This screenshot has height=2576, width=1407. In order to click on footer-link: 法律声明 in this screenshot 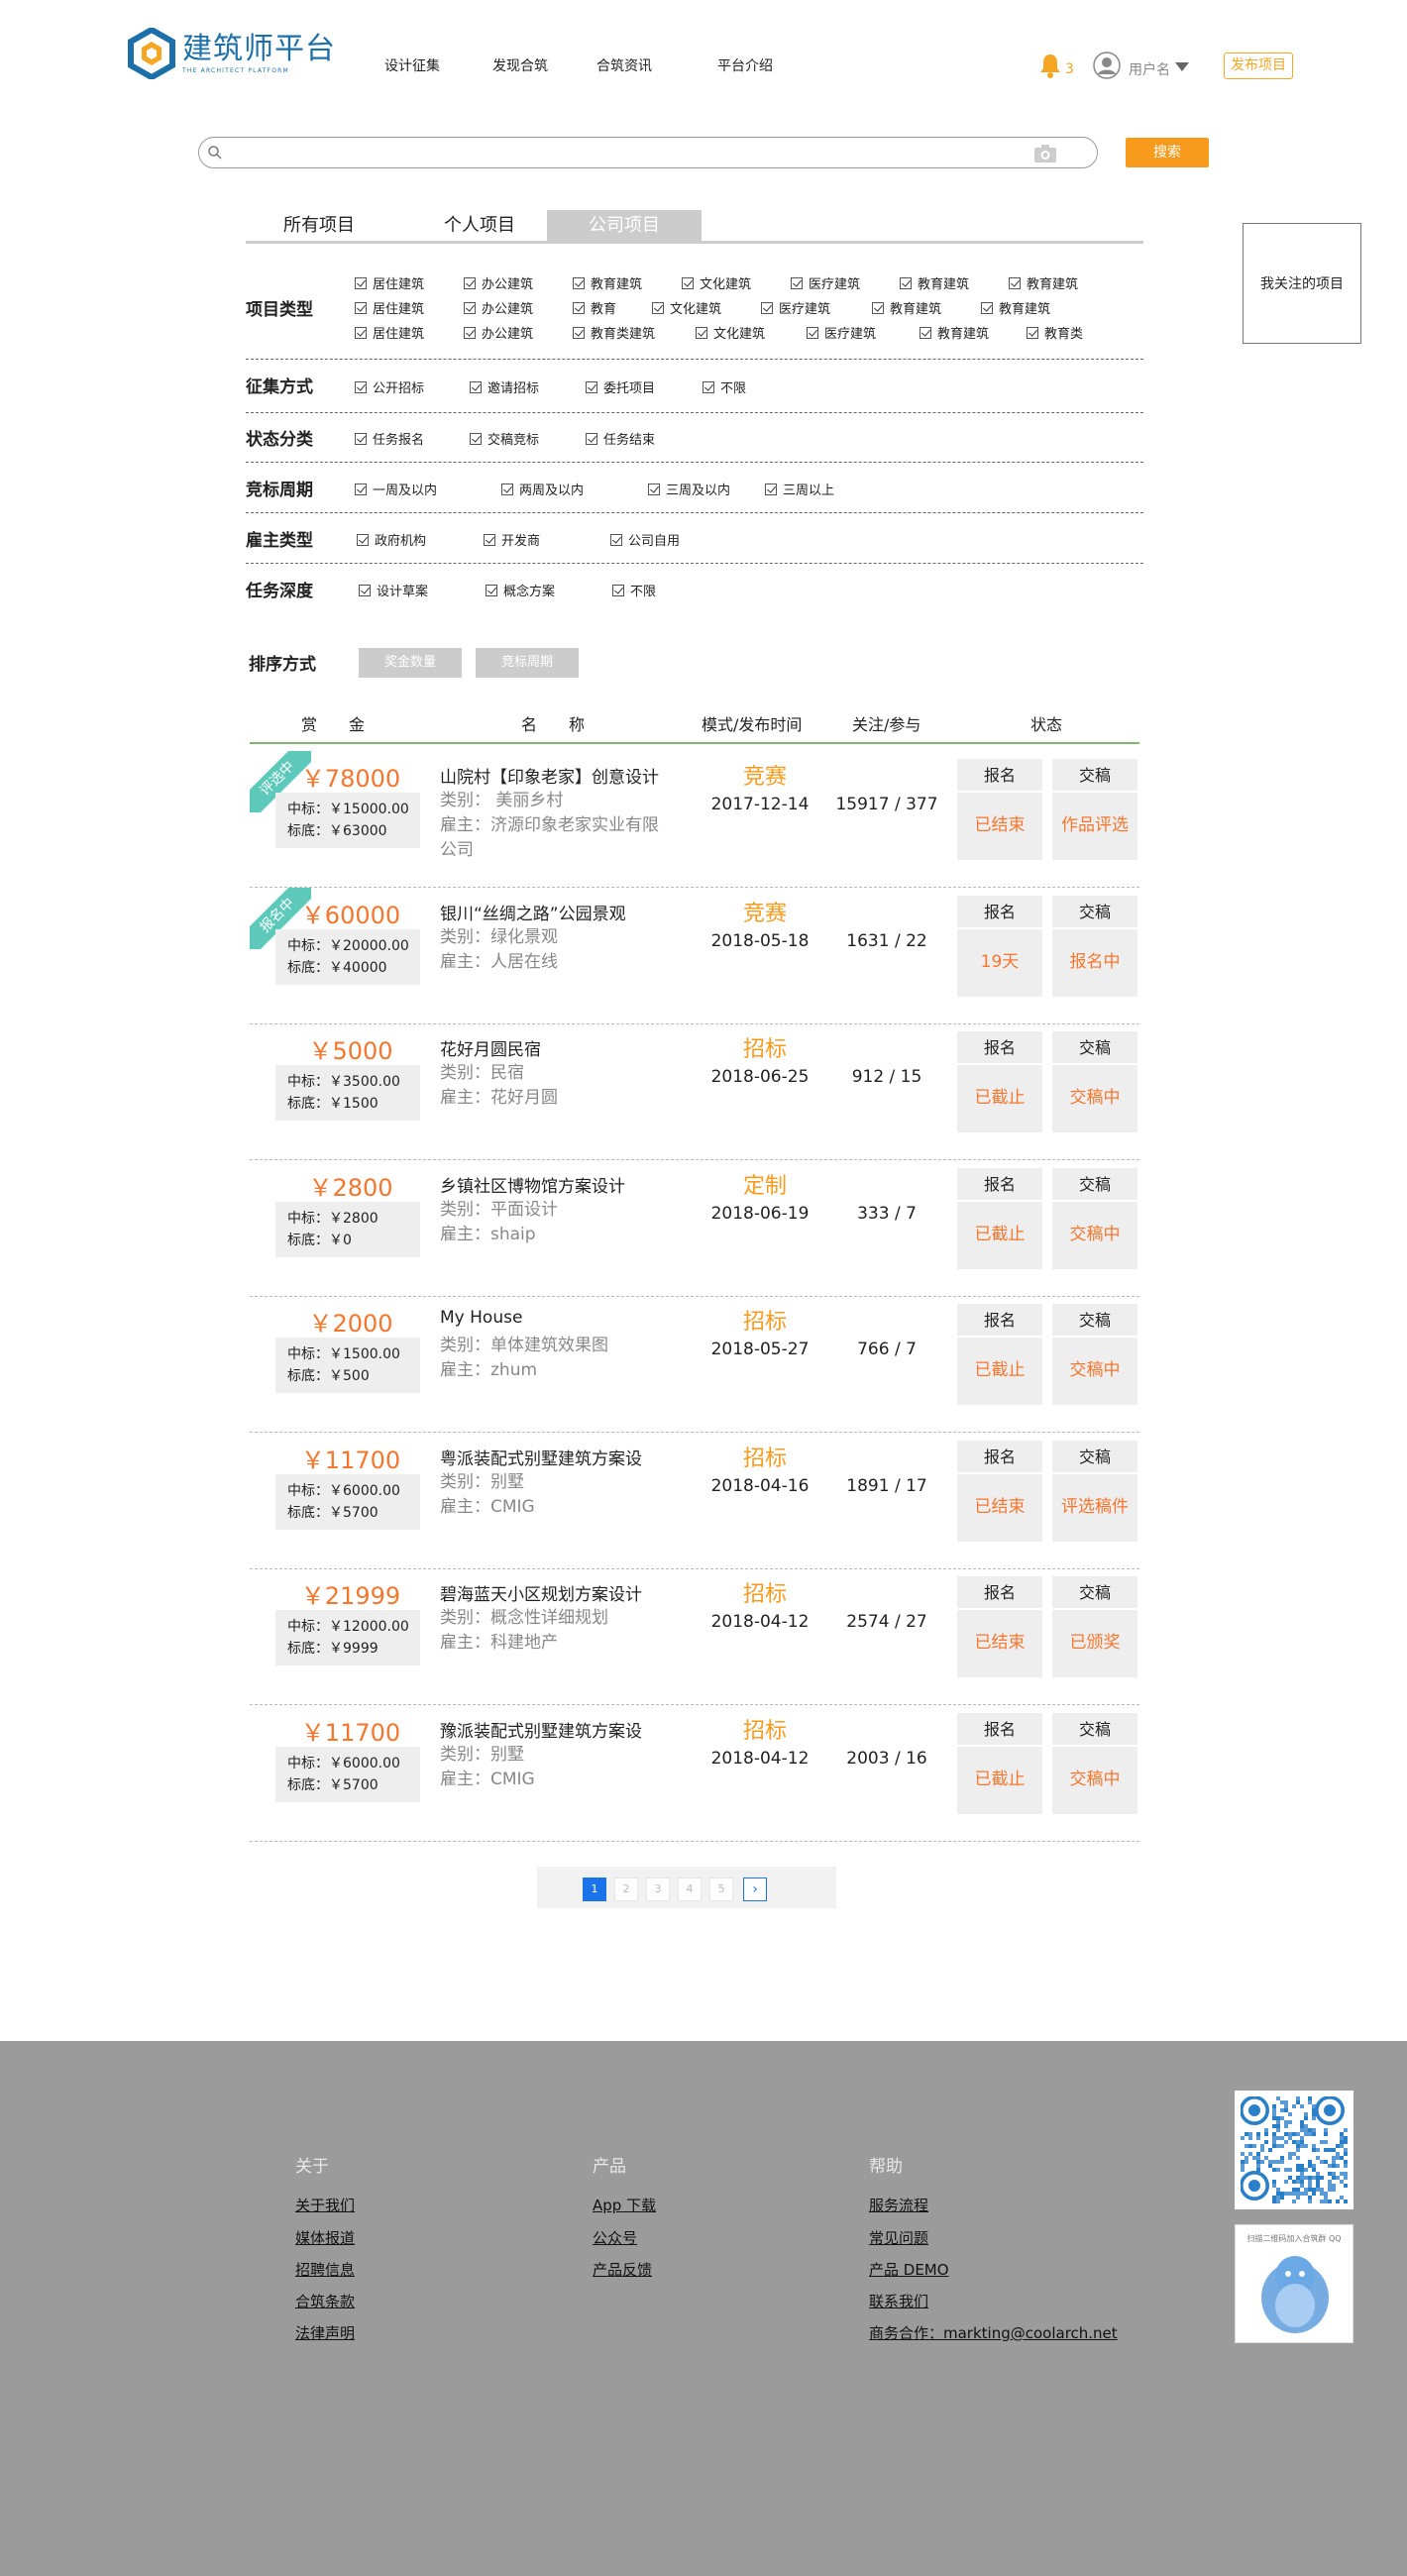, I will do `click(325, 2333)`.